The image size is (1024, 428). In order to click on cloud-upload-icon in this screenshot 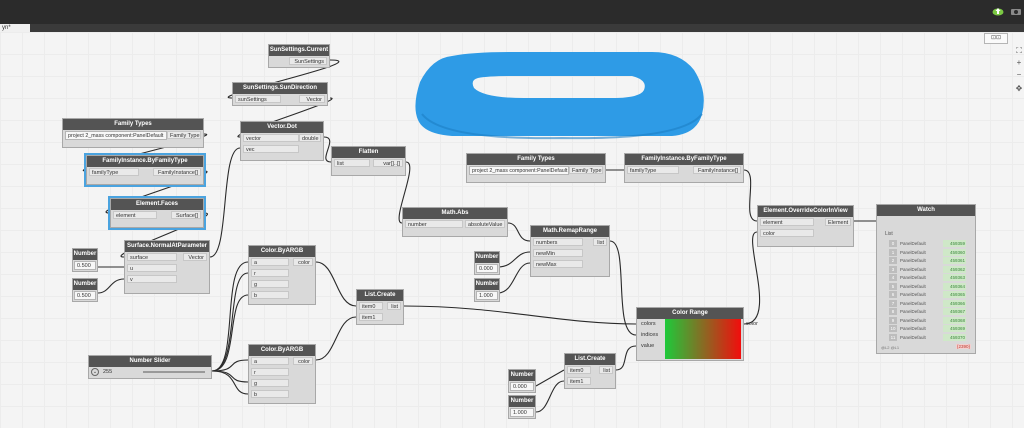, I will do `click(998, 11)`.